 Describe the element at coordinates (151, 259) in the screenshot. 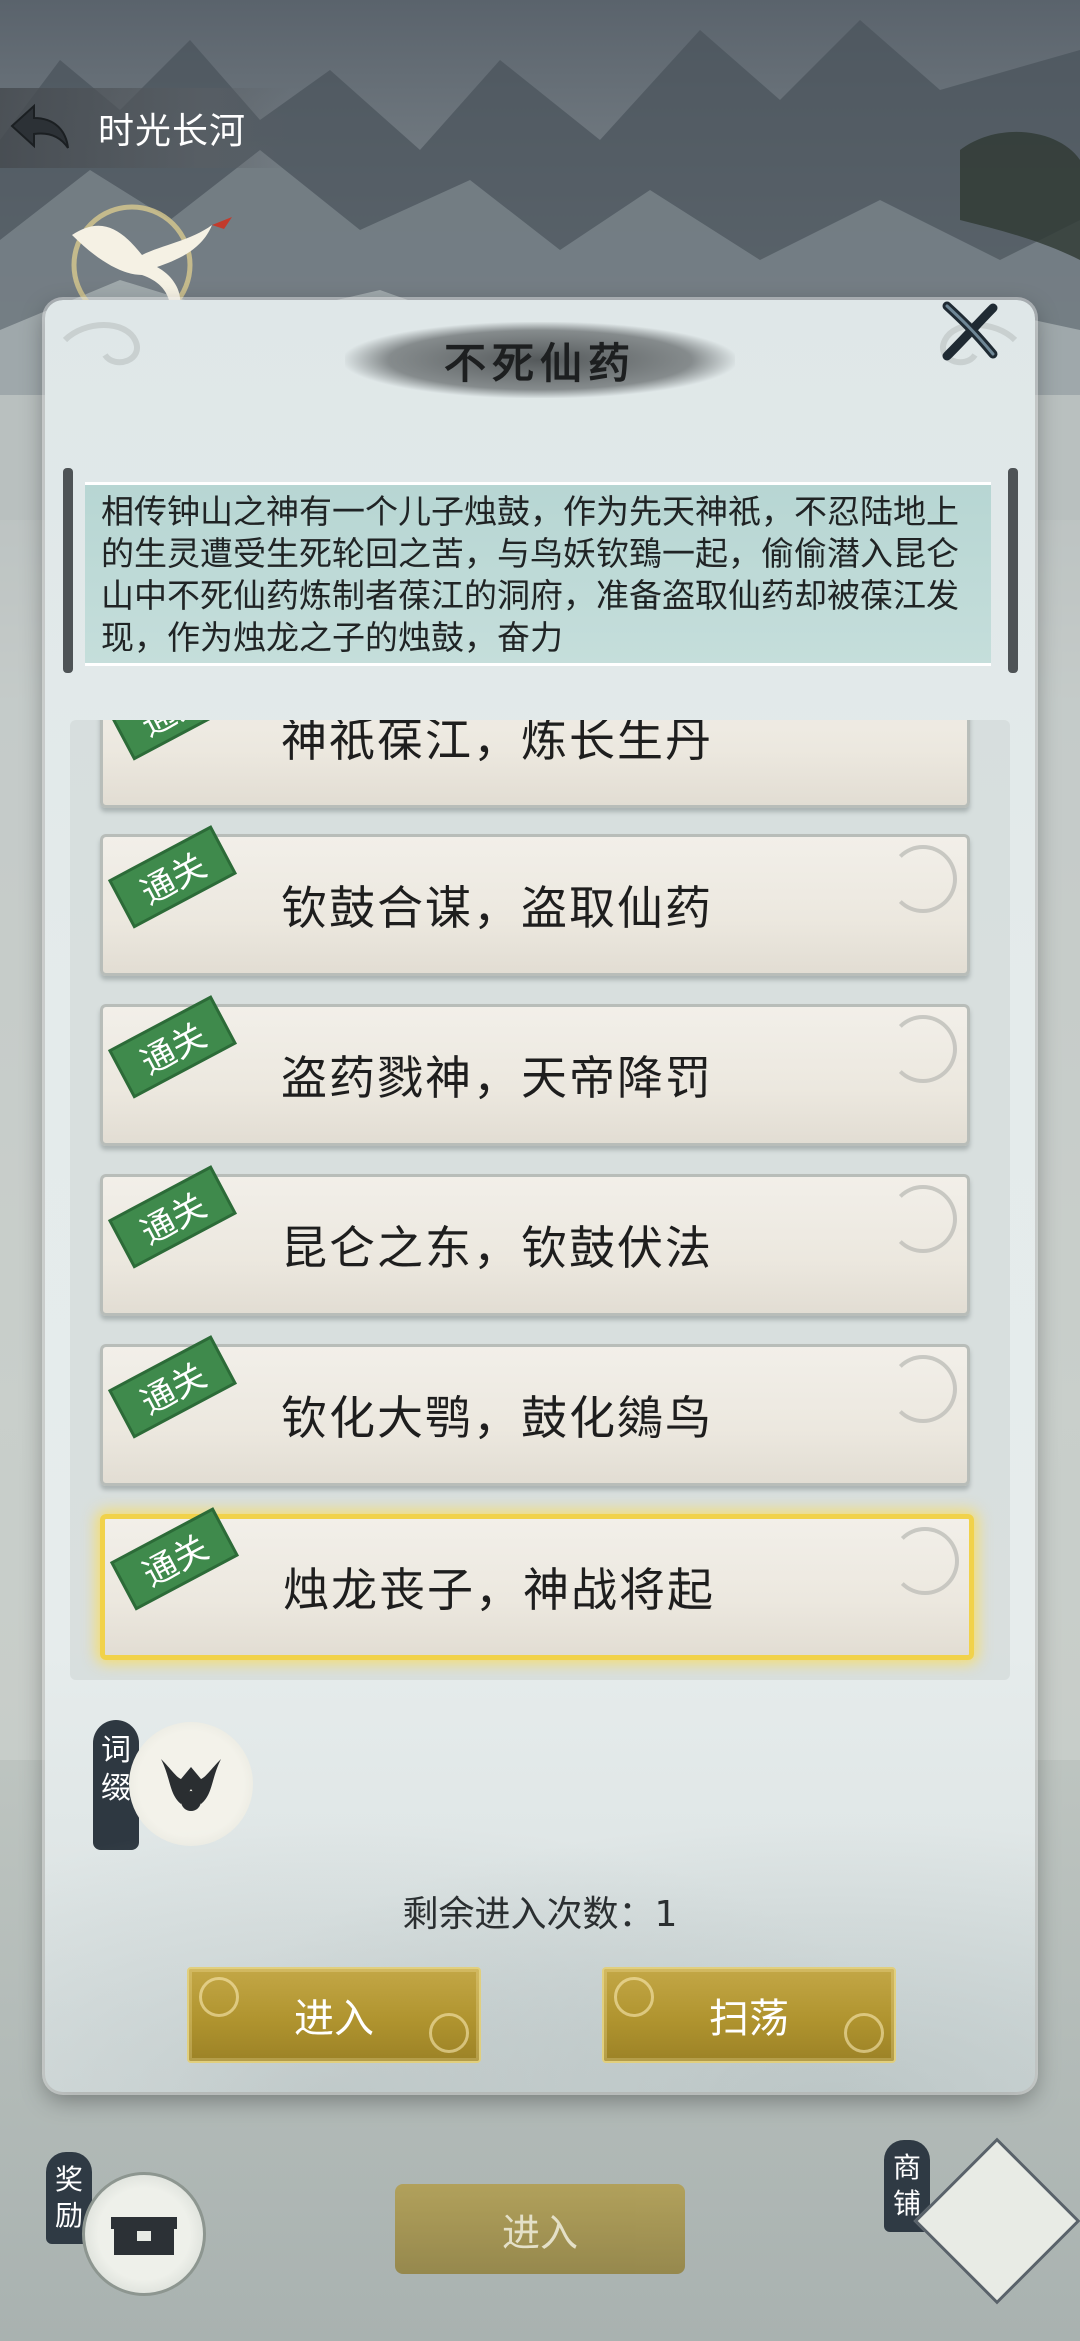

I see `crane-icon` at that location.